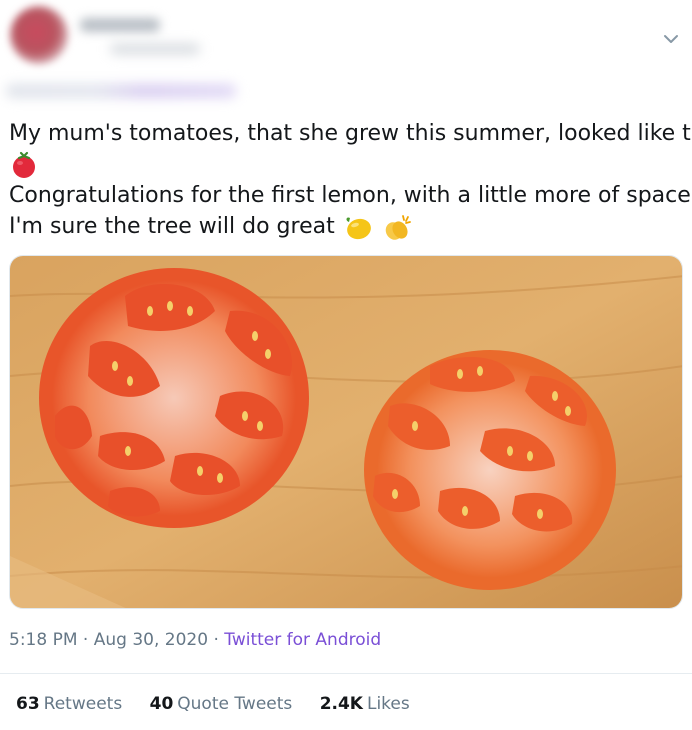 The height and width of the screenshot is (730, 692). I want to click on retweets-label: Retweets, so click(83, 704).